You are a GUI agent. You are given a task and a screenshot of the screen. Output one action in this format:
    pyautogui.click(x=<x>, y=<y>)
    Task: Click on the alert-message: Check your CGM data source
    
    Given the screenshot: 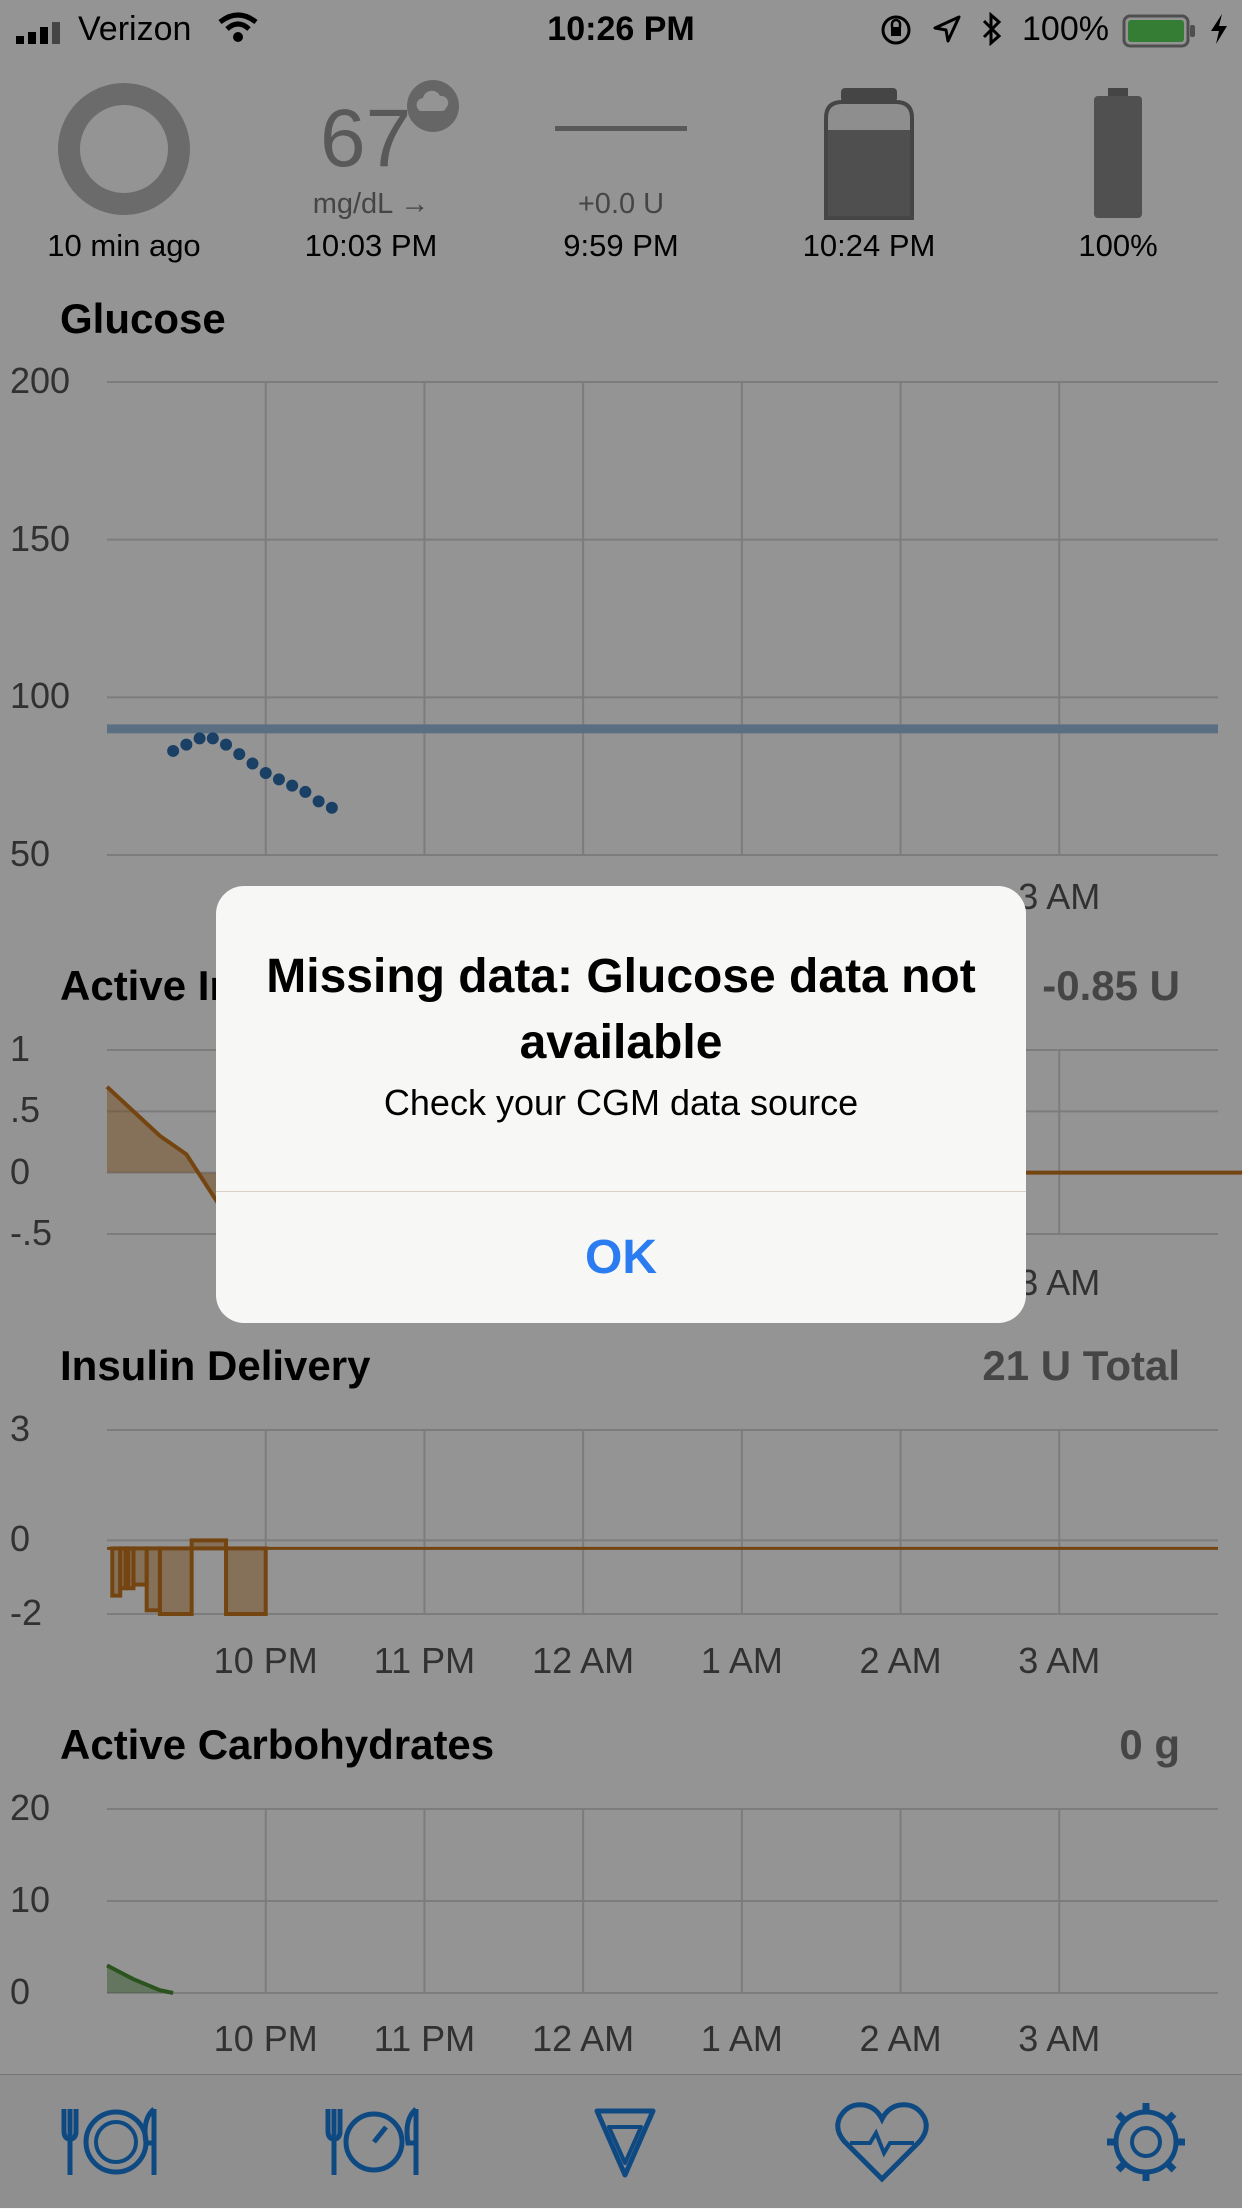 What is the action you would take?
    pyautogui.click(x=621, y=1102)
    